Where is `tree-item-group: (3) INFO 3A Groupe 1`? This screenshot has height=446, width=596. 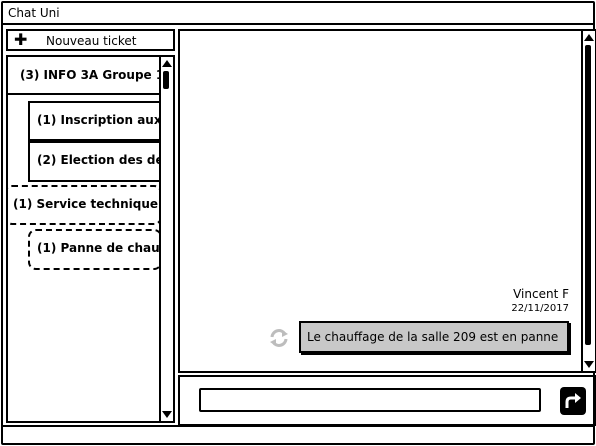
tree-item-group: (3) INFO 3A Groupe 1 is located at coordinates (86, 76).